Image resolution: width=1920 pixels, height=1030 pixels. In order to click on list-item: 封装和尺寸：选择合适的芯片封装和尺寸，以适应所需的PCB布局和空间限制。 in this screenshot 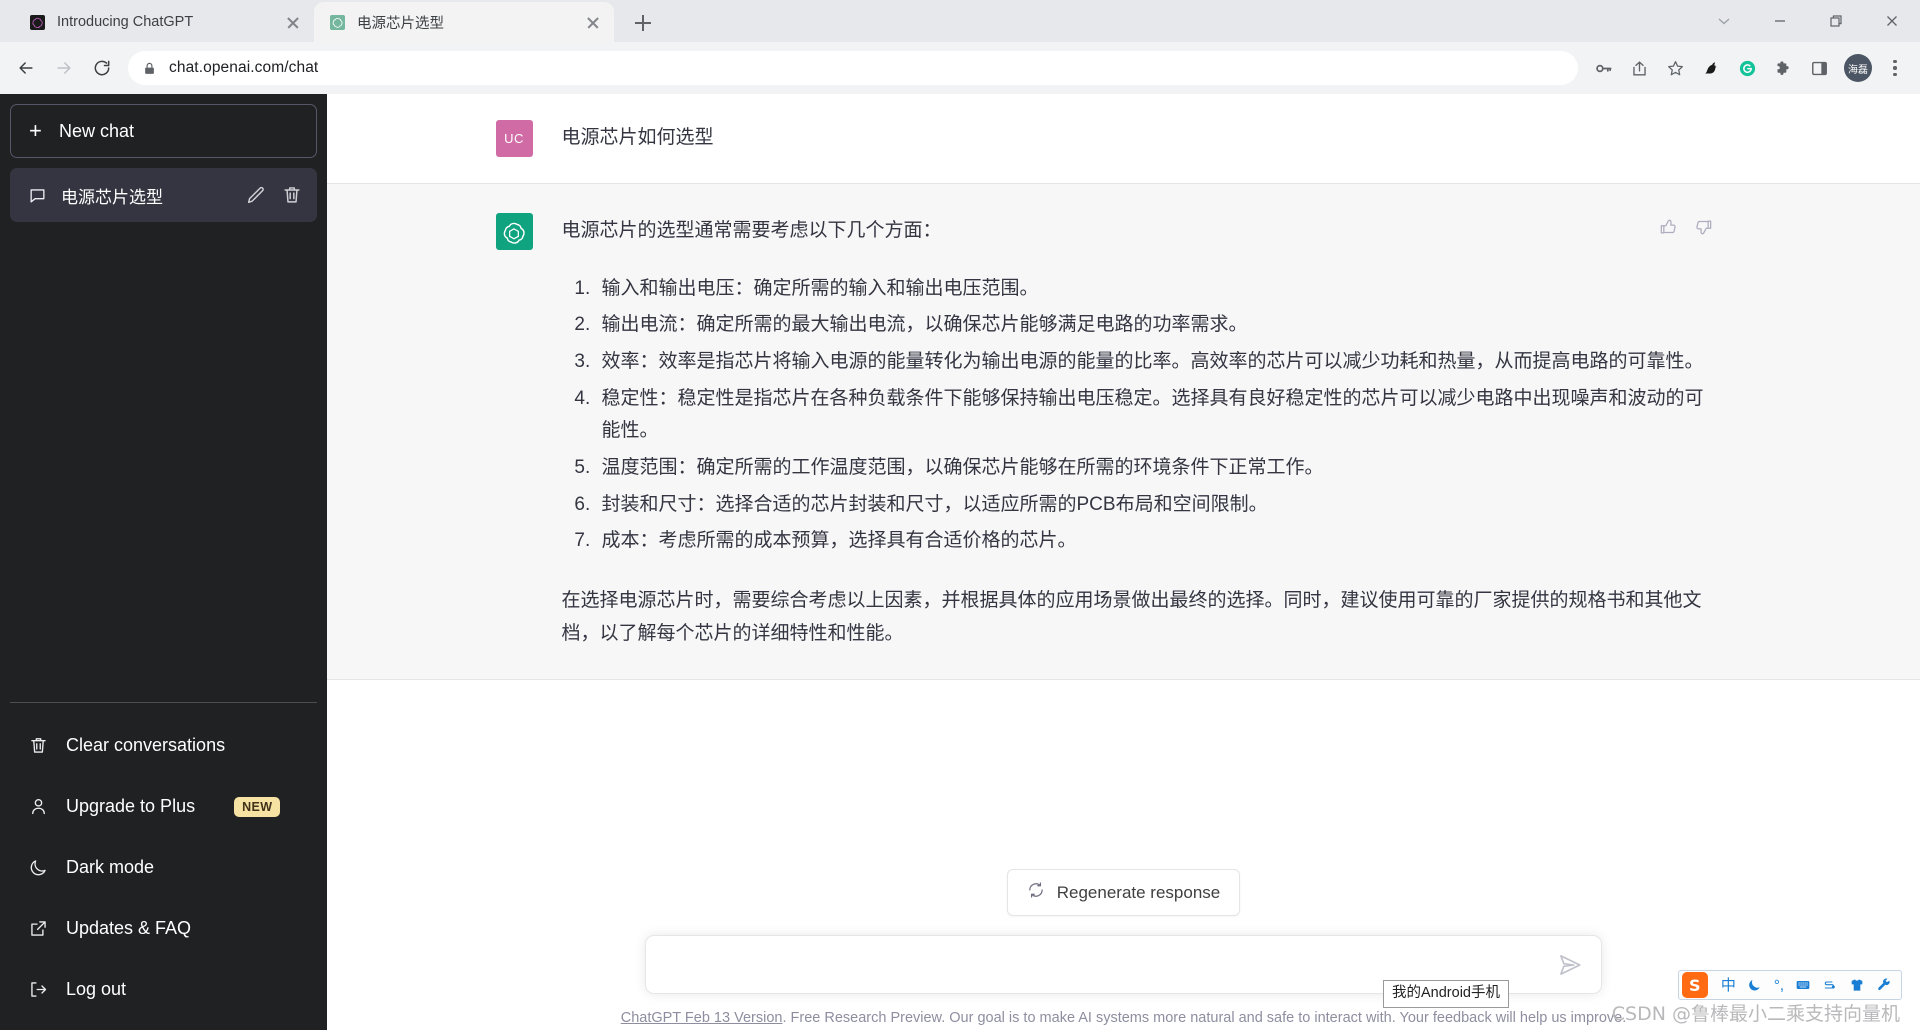, I will do `click(1155, 505)`.